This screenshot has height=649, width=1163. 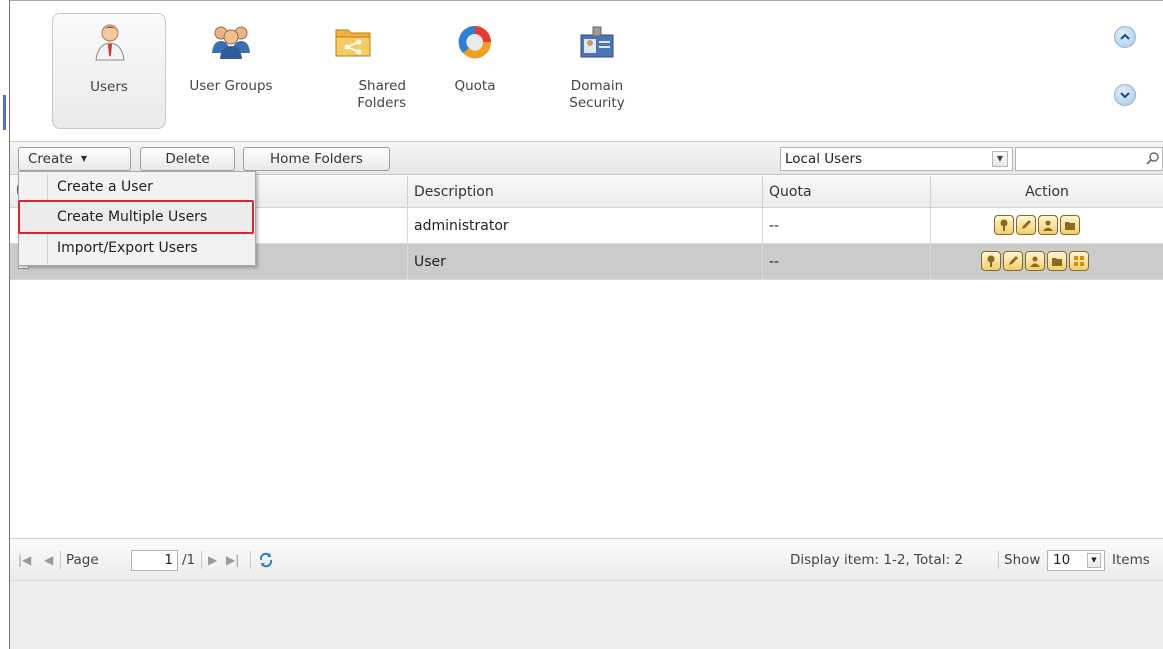 What do you see at coordinates (353, 71) in the screenshot?
I see `tool-shared-folders: Shared Folders` at bounding box center [353, 71].